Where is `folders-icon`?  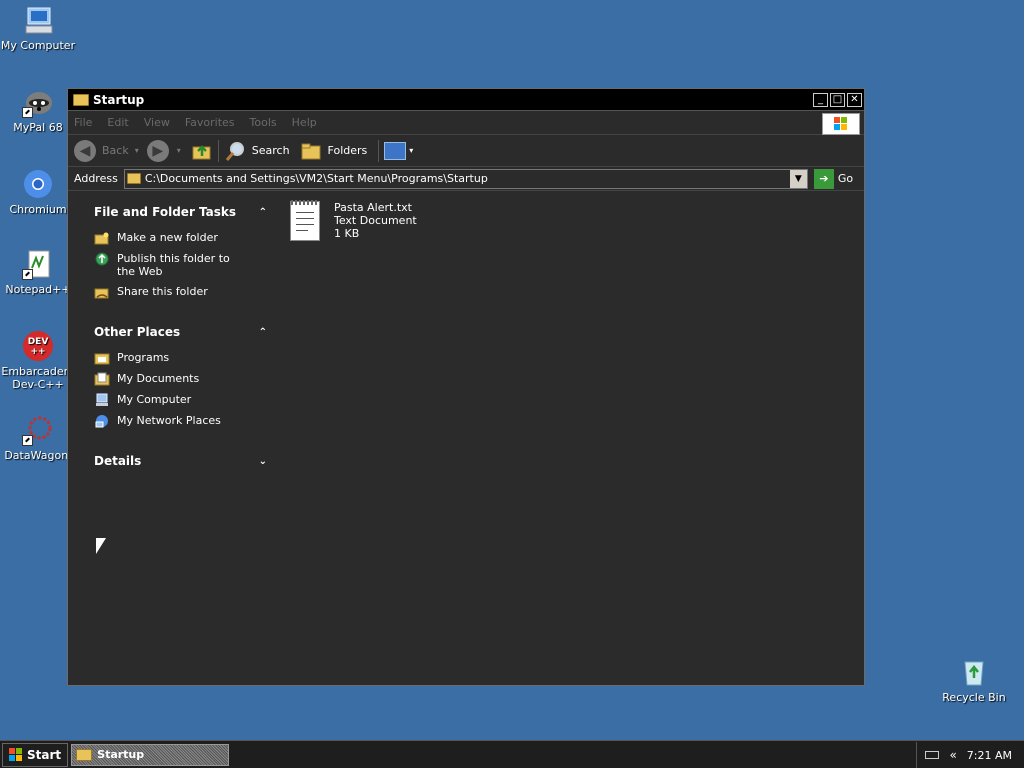
folders-icon is located at coordinates (311, 151).